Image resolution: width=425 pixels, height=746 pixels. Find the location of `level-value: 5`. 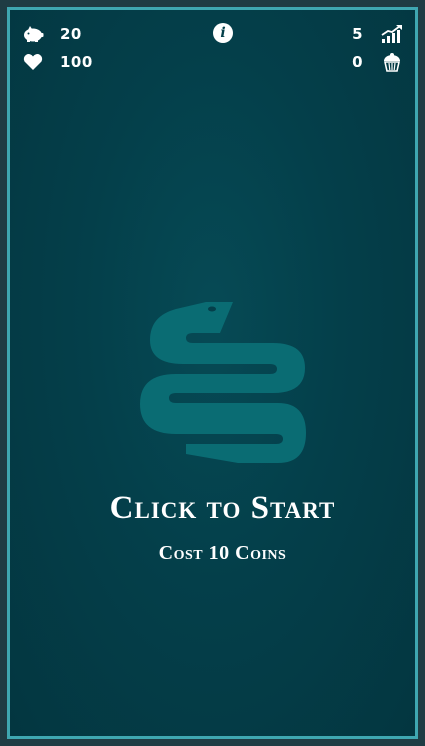

level-value: 5 is located at coordinates (357, 34).